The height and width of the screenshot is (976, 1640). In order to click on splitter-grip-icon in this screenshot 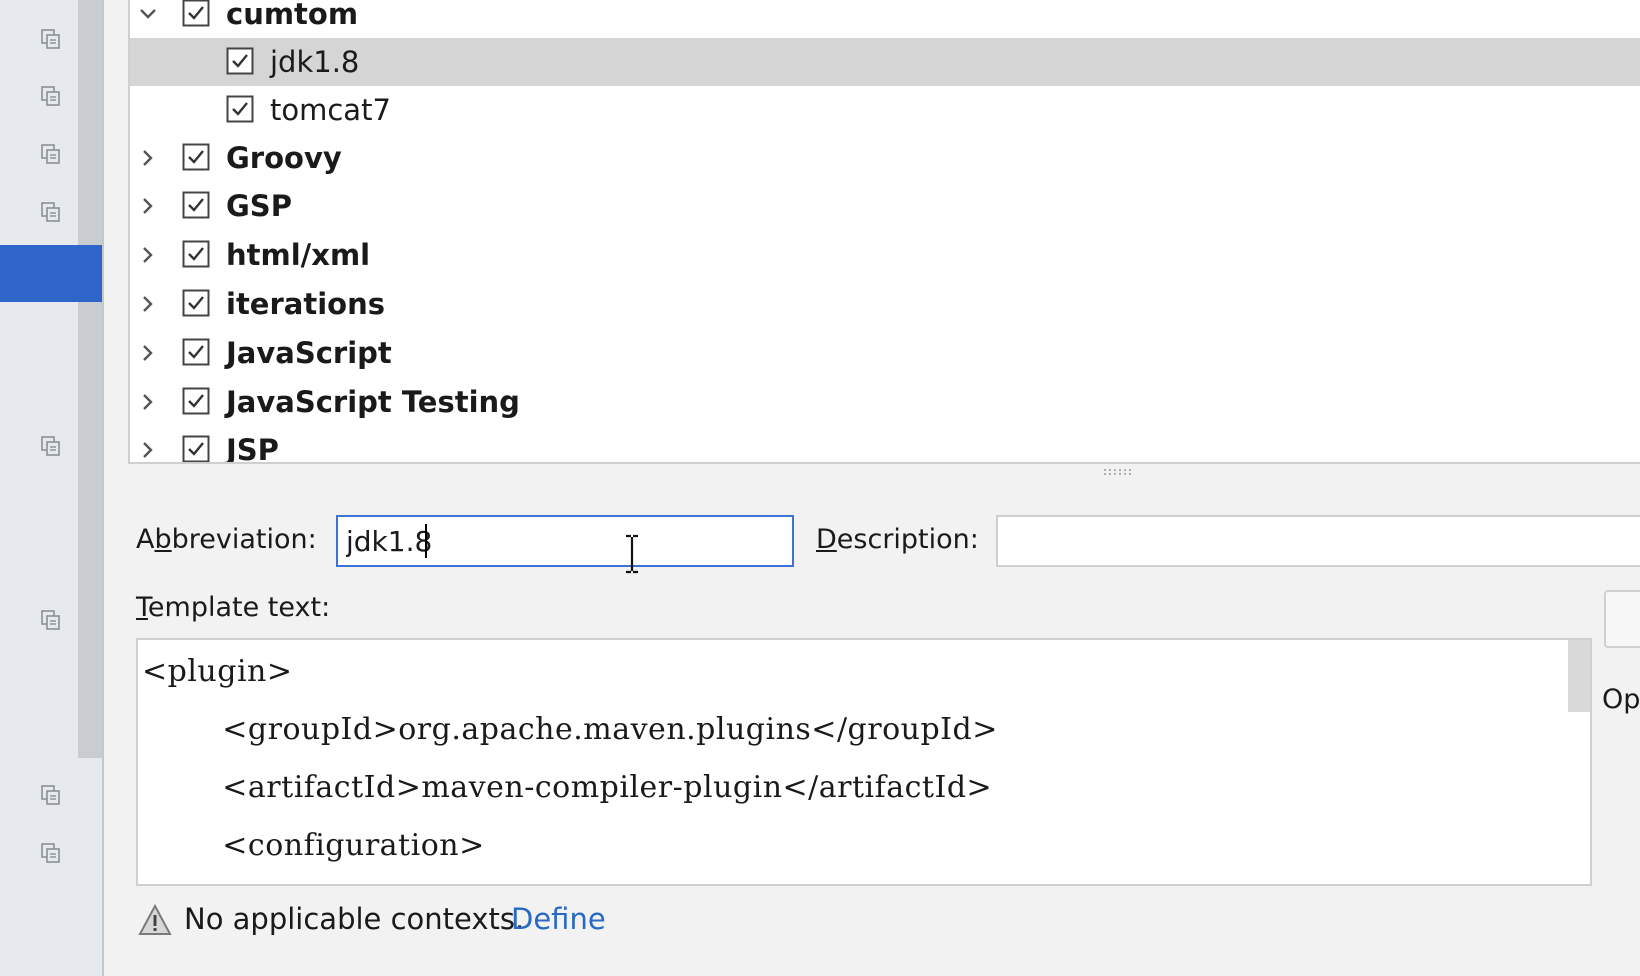, I will do `click(1119, 472)`.